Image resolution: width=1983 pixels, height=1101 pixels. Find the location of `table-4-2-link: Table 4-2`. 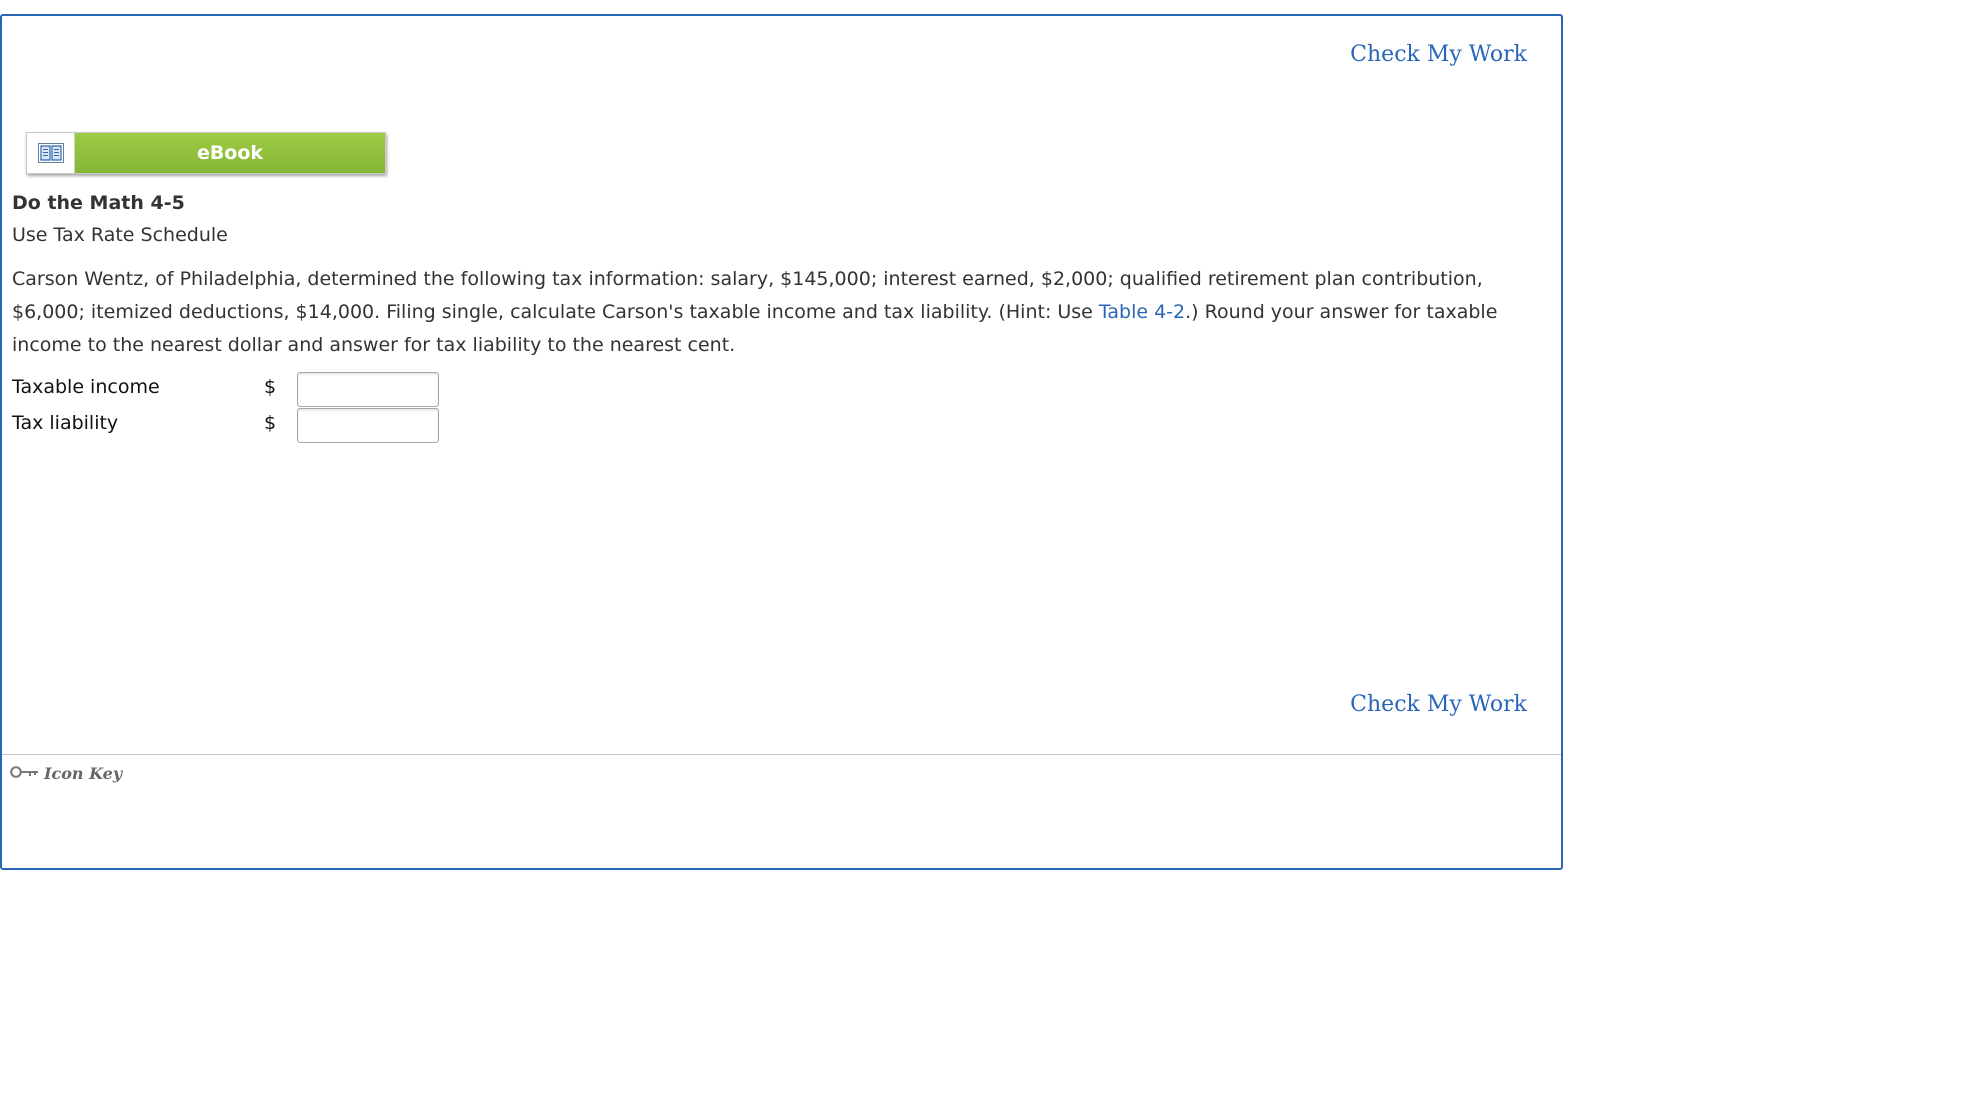

table-4-2-link: Table 4-2 is located at coordinates (1142, 312).